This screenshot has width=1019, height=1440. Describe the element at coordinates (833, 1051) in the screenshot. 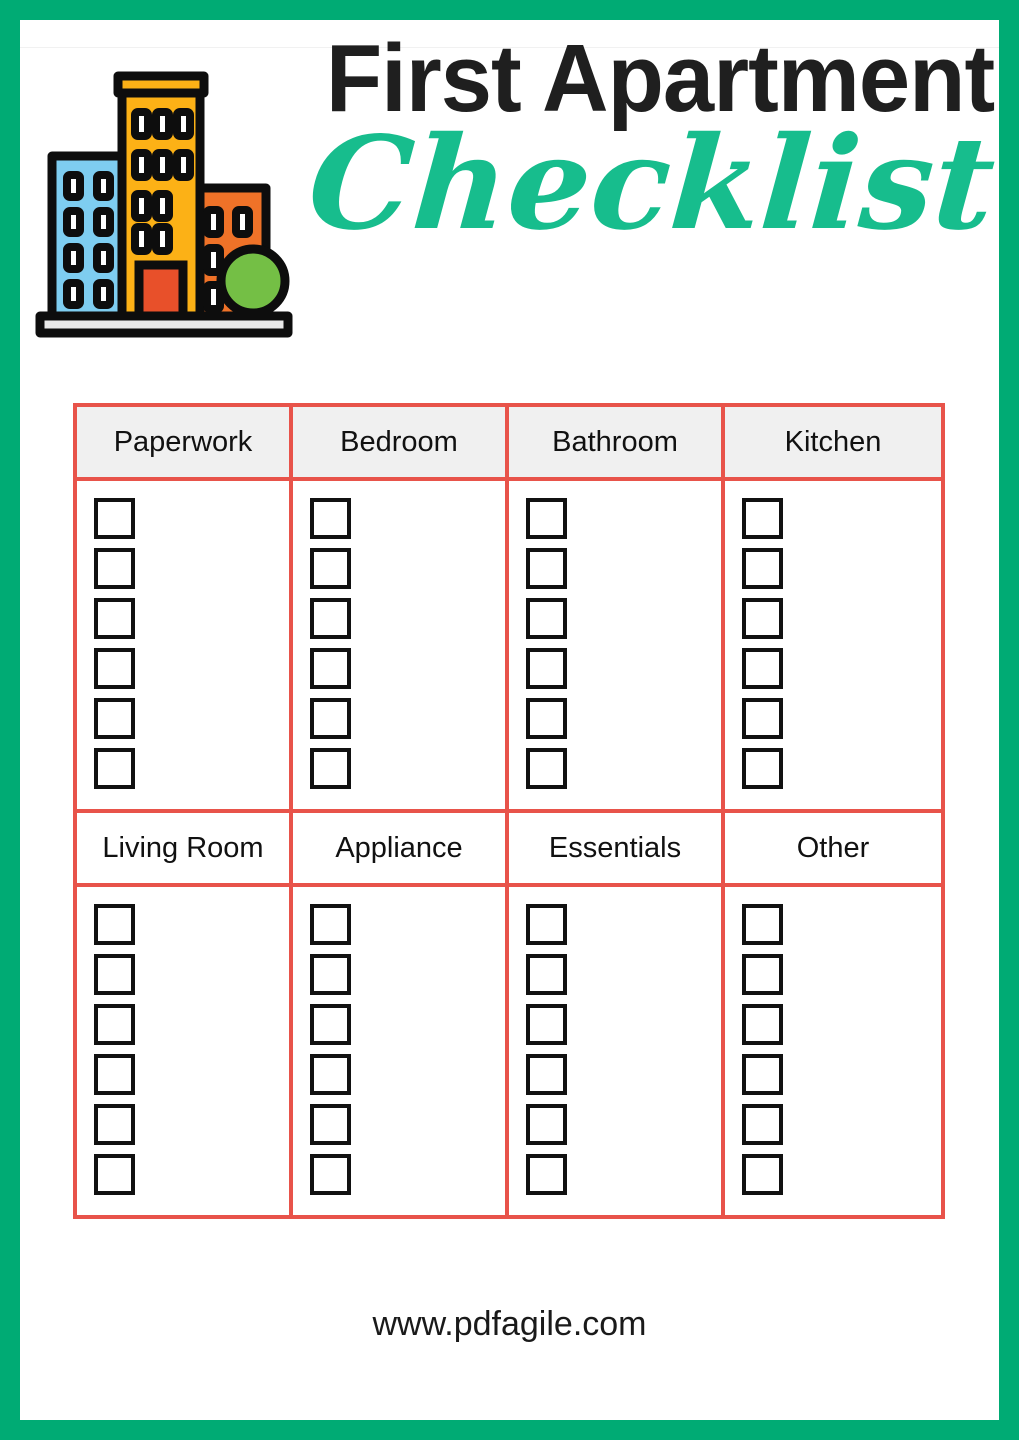

I see `checkbox-column-other` at that location.